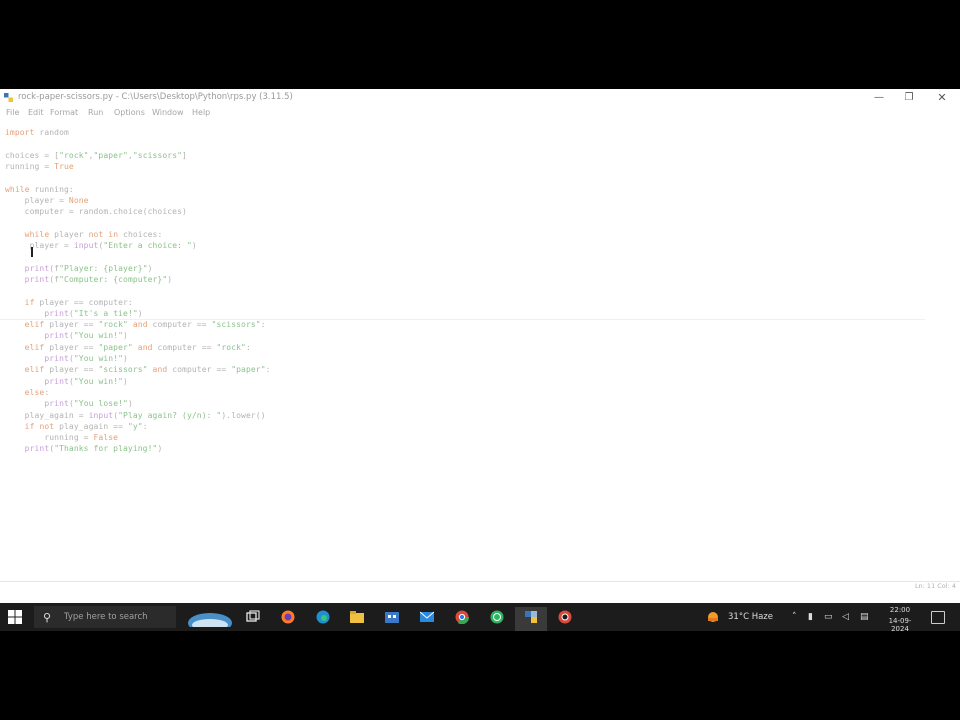  I want to click on chevron-up-icon: ˄, so click(794, 617).